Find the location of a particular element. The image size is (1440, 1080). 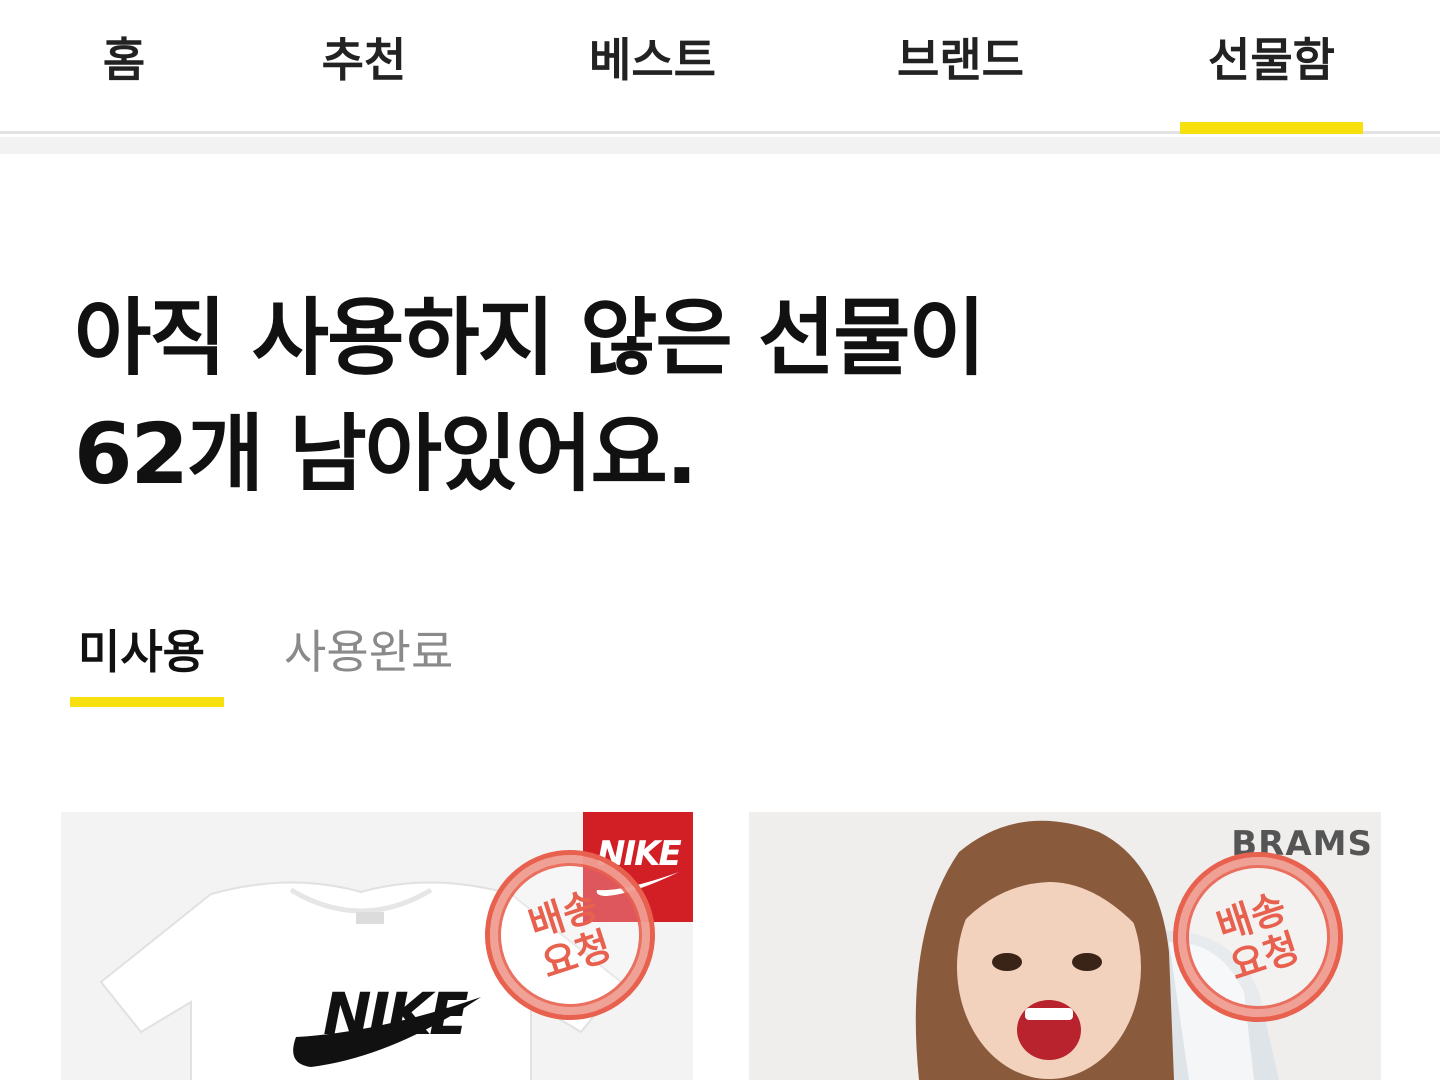

top-navigation: 홈 추천 베스트 브랜드 선물함 is located at coordinates (720, 67).